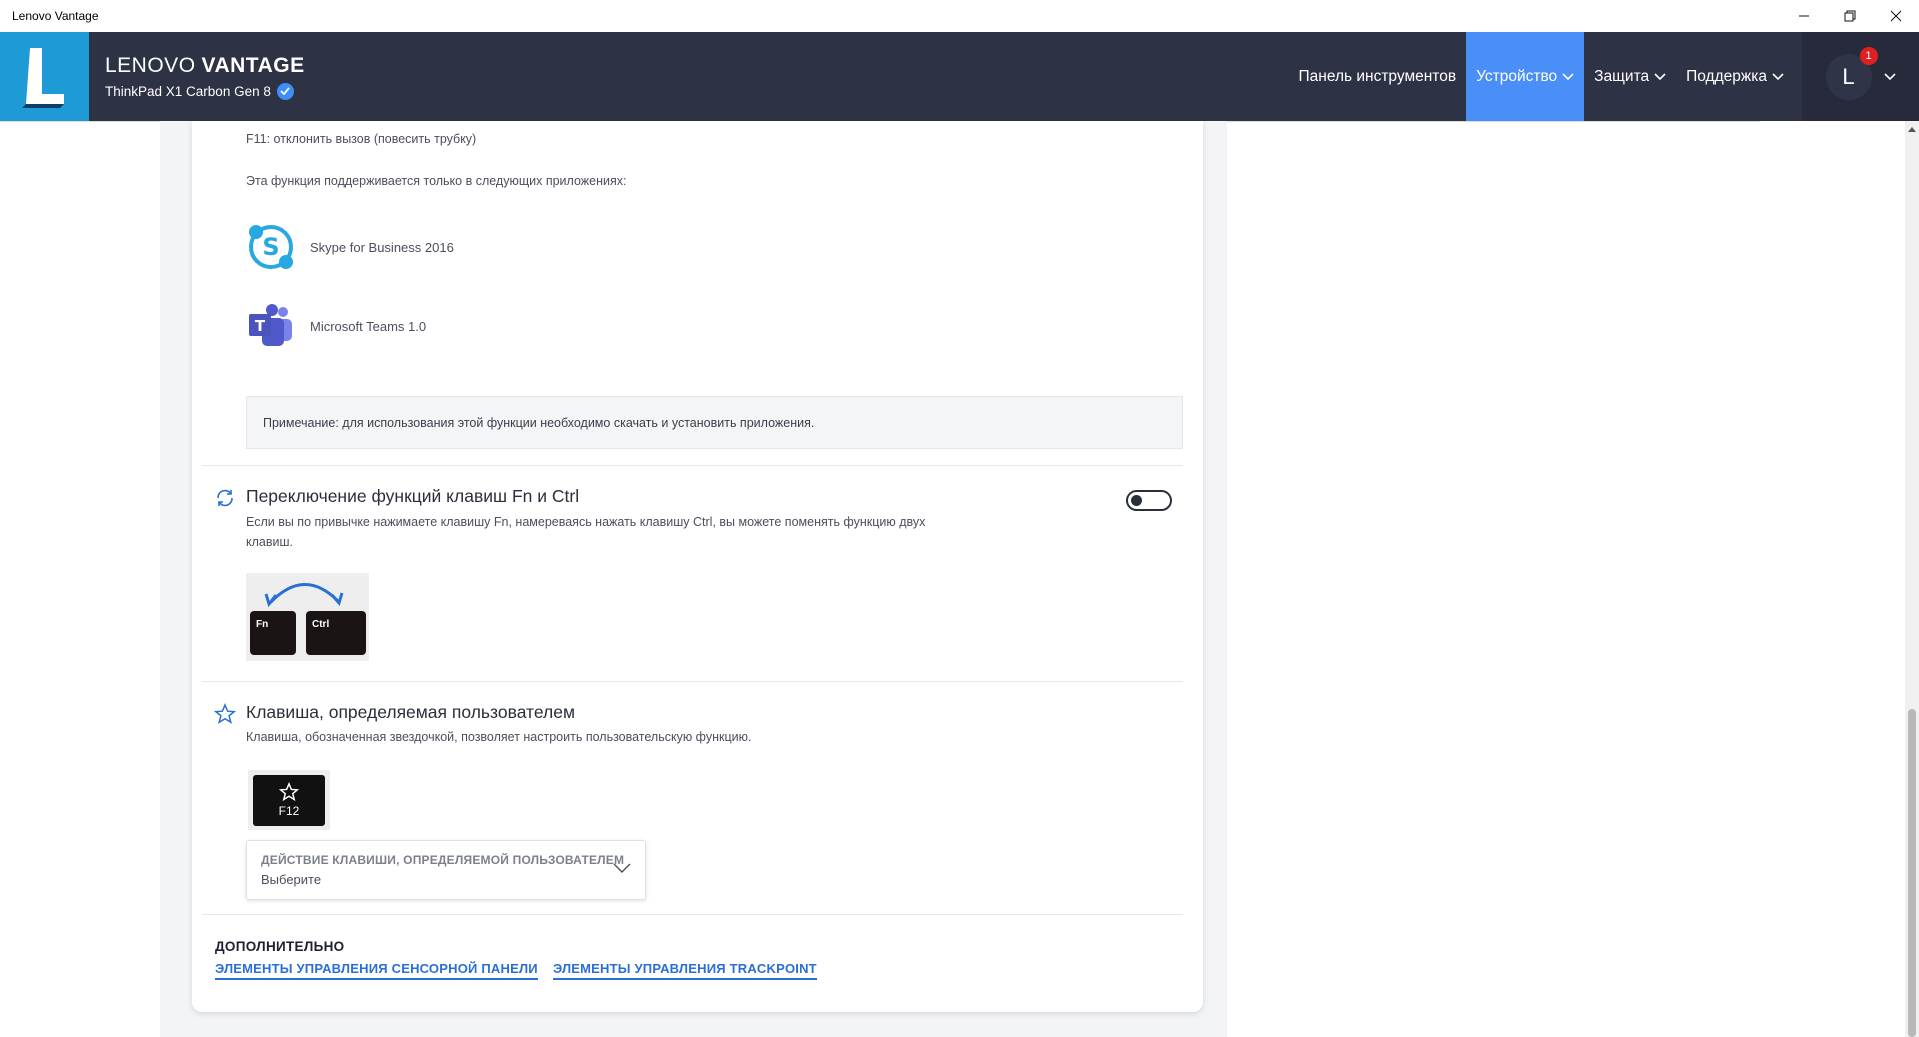 This screenshot has height=1037, width=1919. Describe the element at coordinates (270, 325) in the screenshot. I see `teams-icon: T` at that location.